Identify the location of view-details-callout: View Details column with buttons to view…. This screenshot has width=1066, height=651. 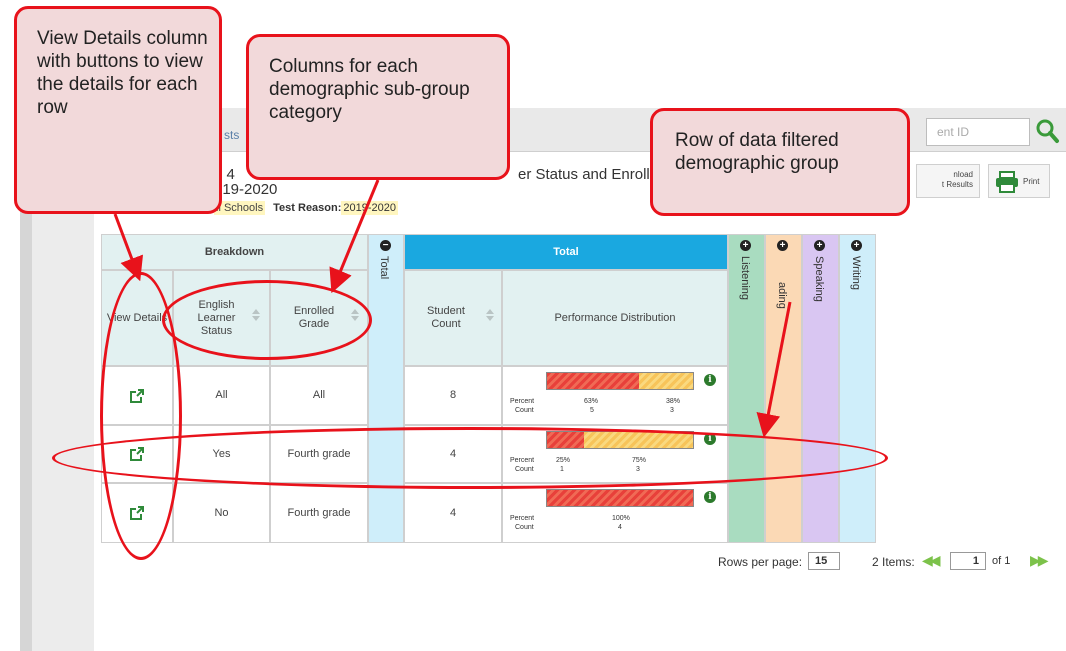
(118, 110).